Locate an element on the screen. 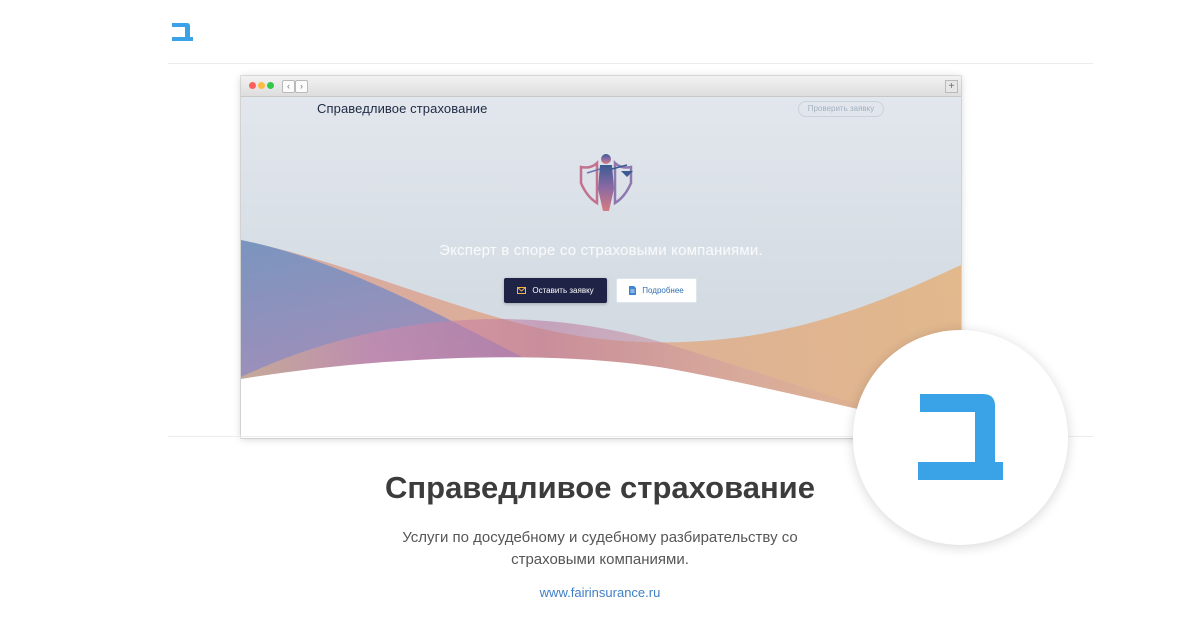  maximize-window-dot is located at coordinates (270, 85).